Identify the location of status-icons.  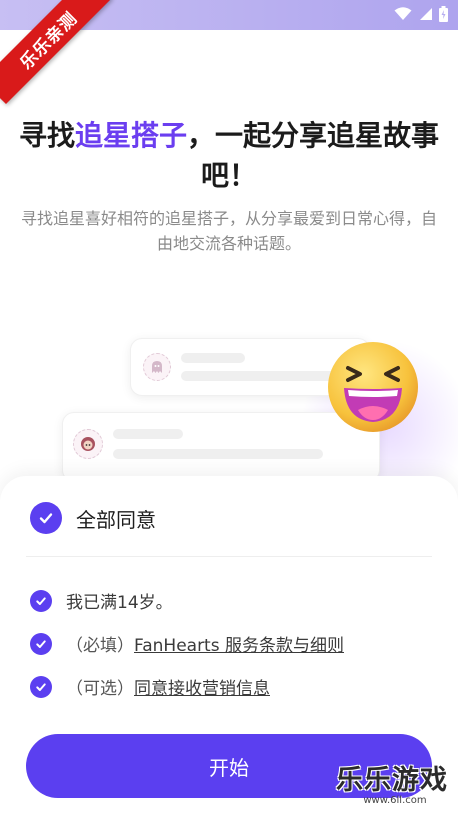
(421, 14).